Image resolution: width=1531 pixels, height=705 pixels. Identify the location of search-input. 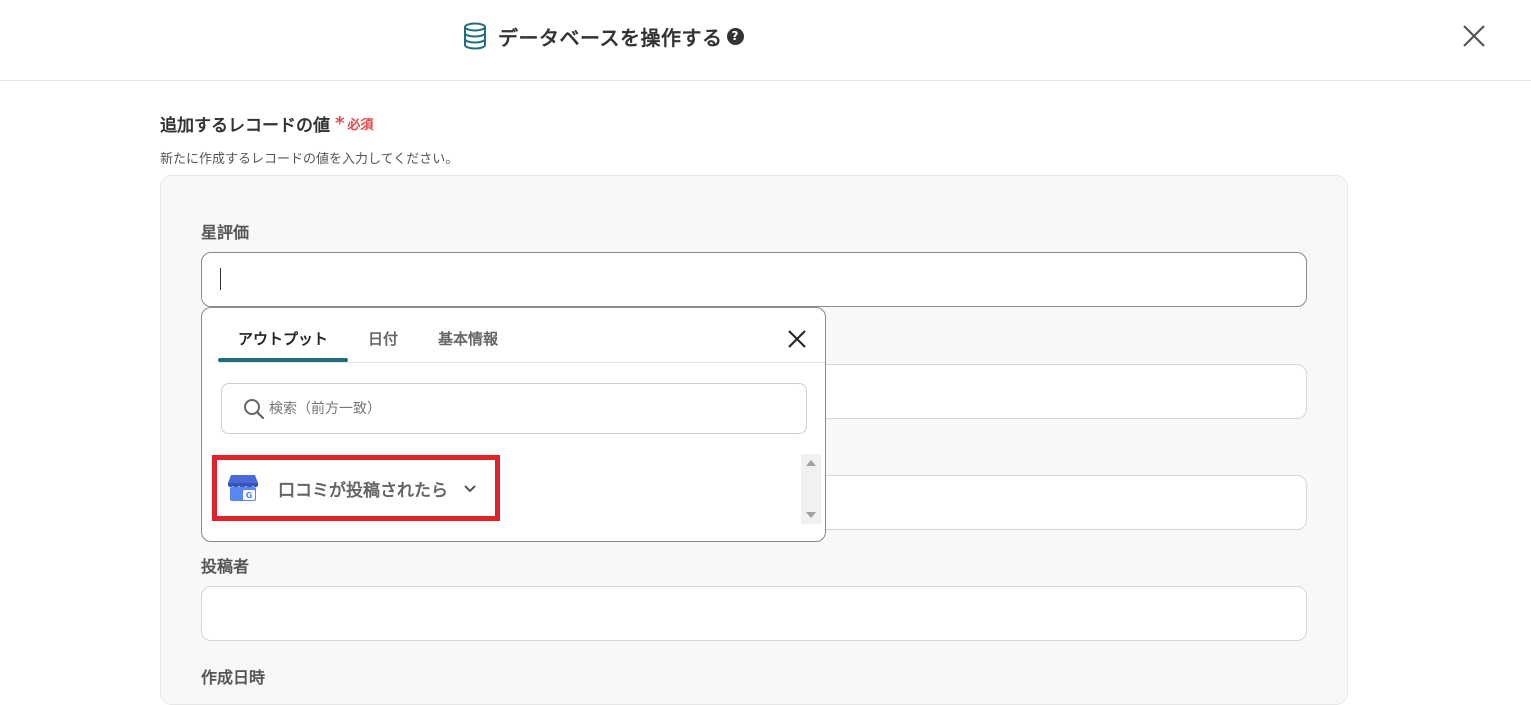
(519, 409).